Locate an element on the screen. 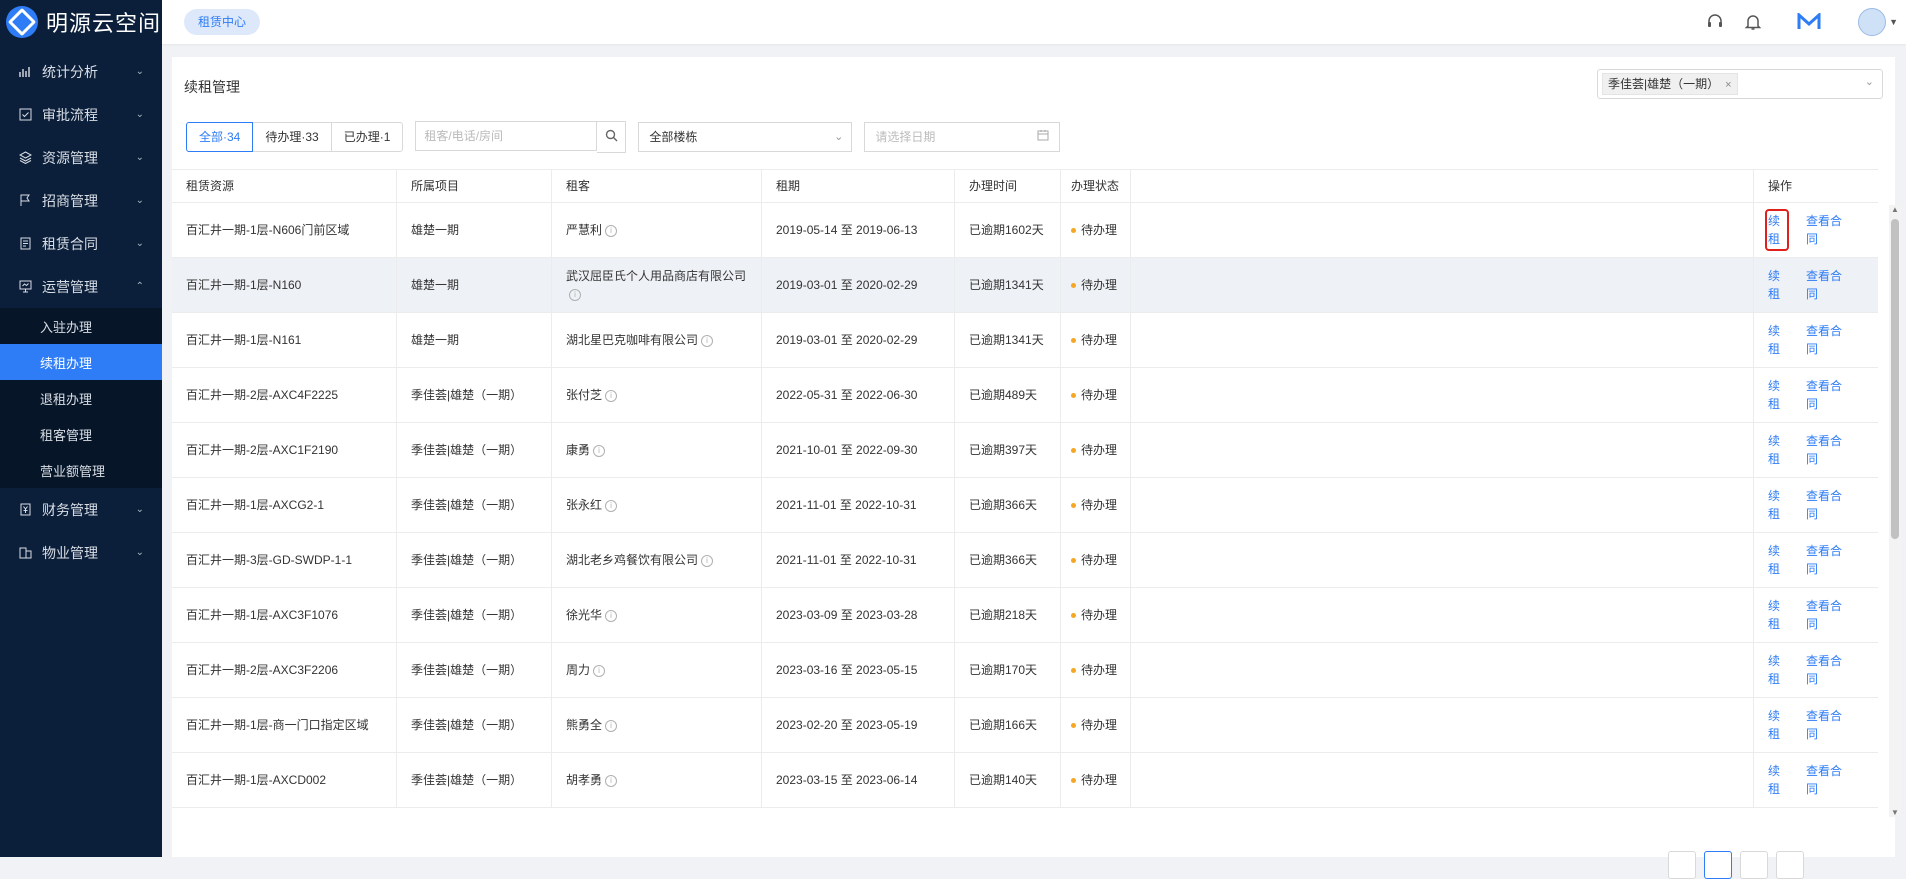 Image resolution: width=1906 pixels, height=879 pixels. page-button is located at coordinates (1754, 865).